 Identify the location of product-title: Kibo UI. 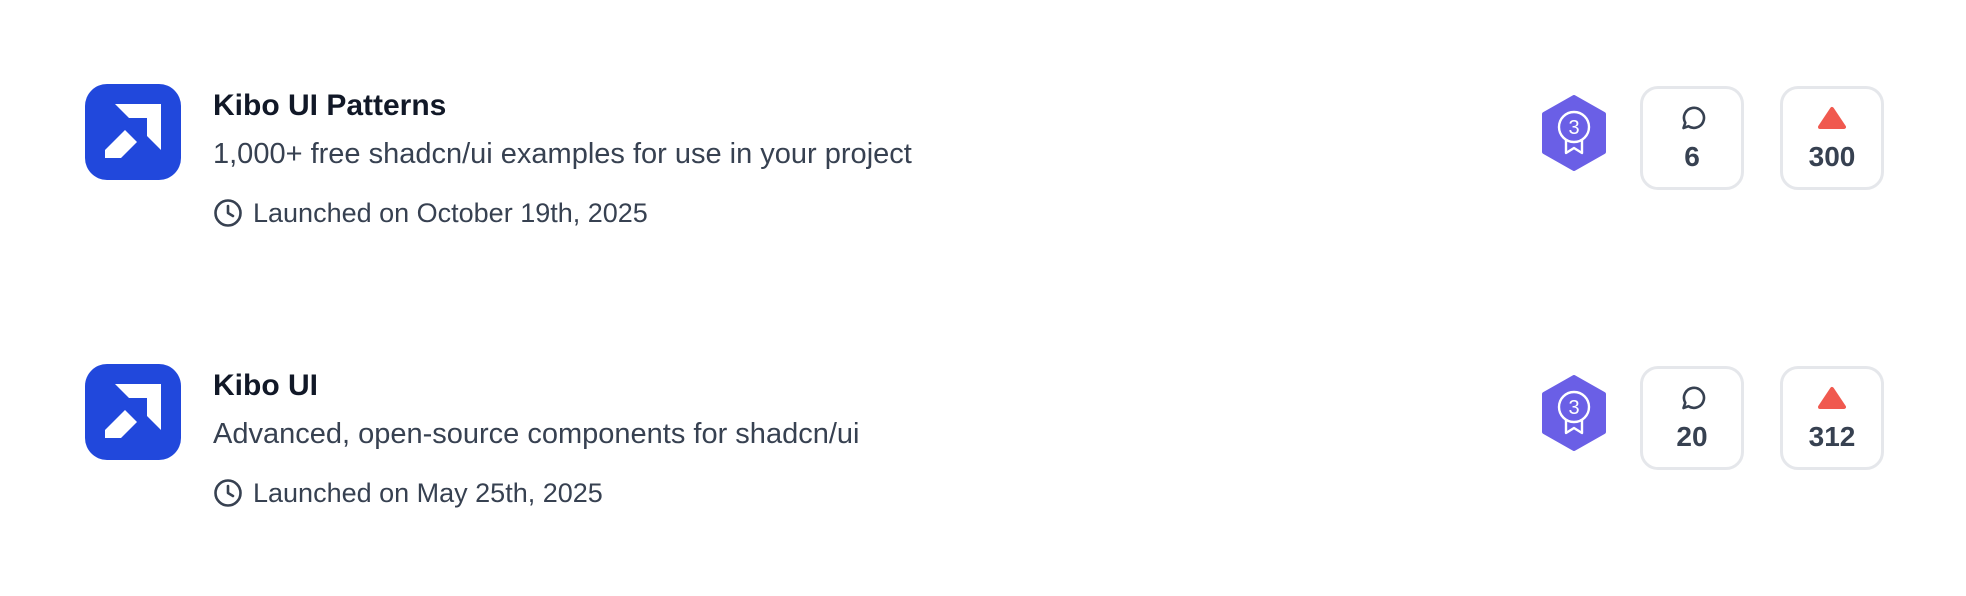
(265, 386).